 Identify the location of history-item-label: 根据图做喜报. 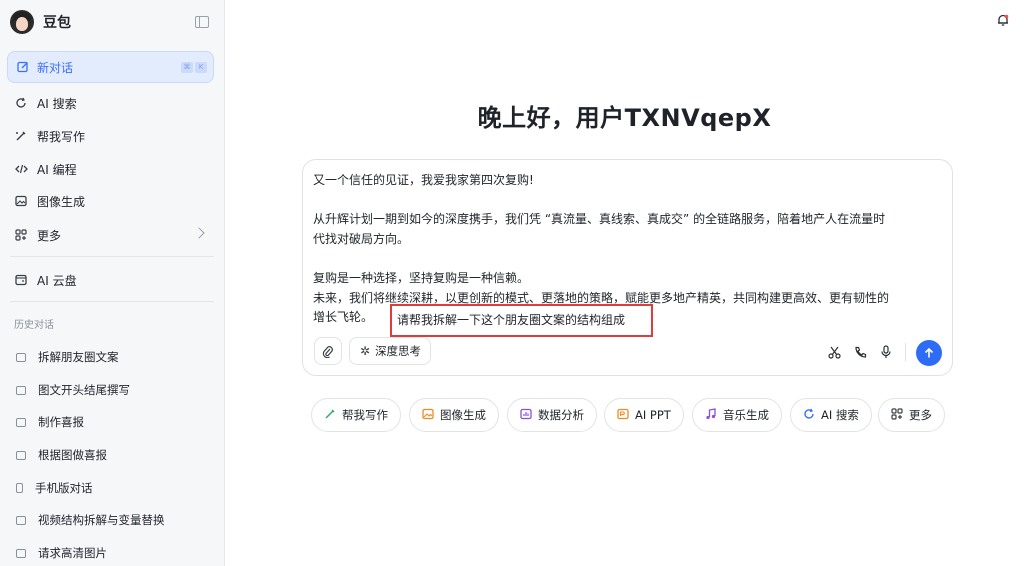
(72, 455).